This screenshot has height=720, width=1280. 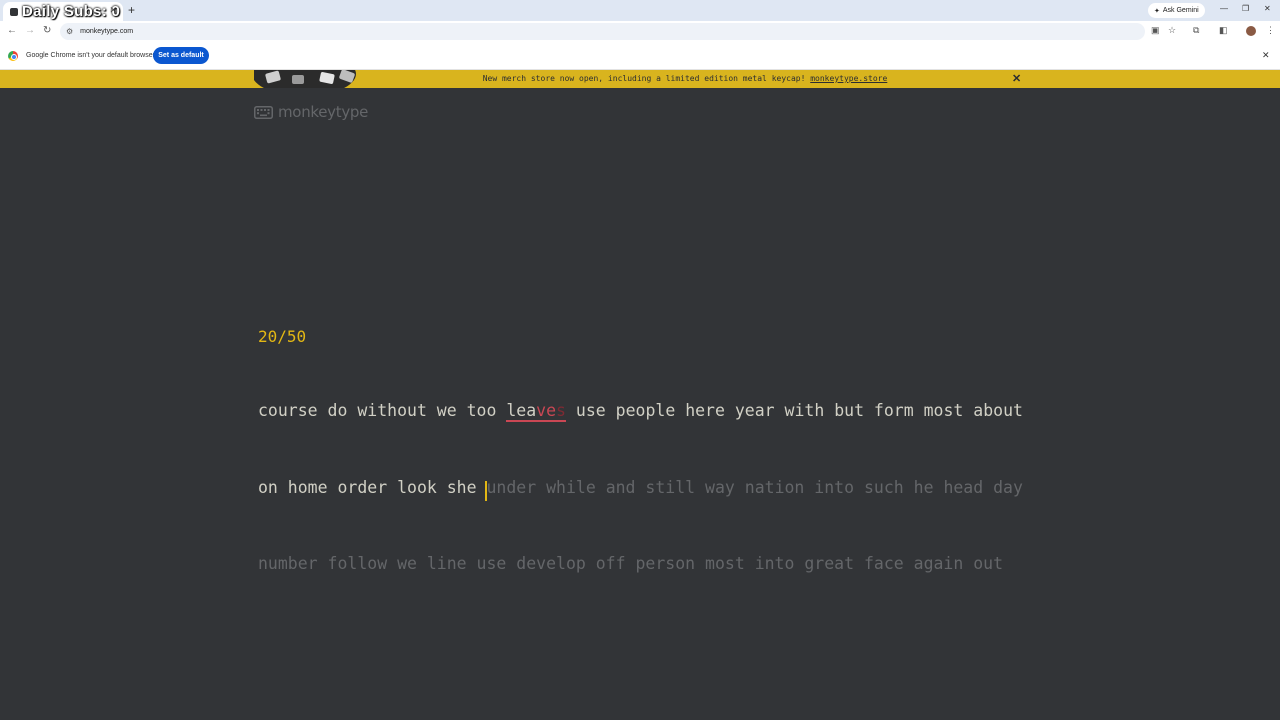 What do you see at coordinates (69, 31) in the screenshot?
I see `site-info-icon: ⚙` at bounding box center [69, 31].